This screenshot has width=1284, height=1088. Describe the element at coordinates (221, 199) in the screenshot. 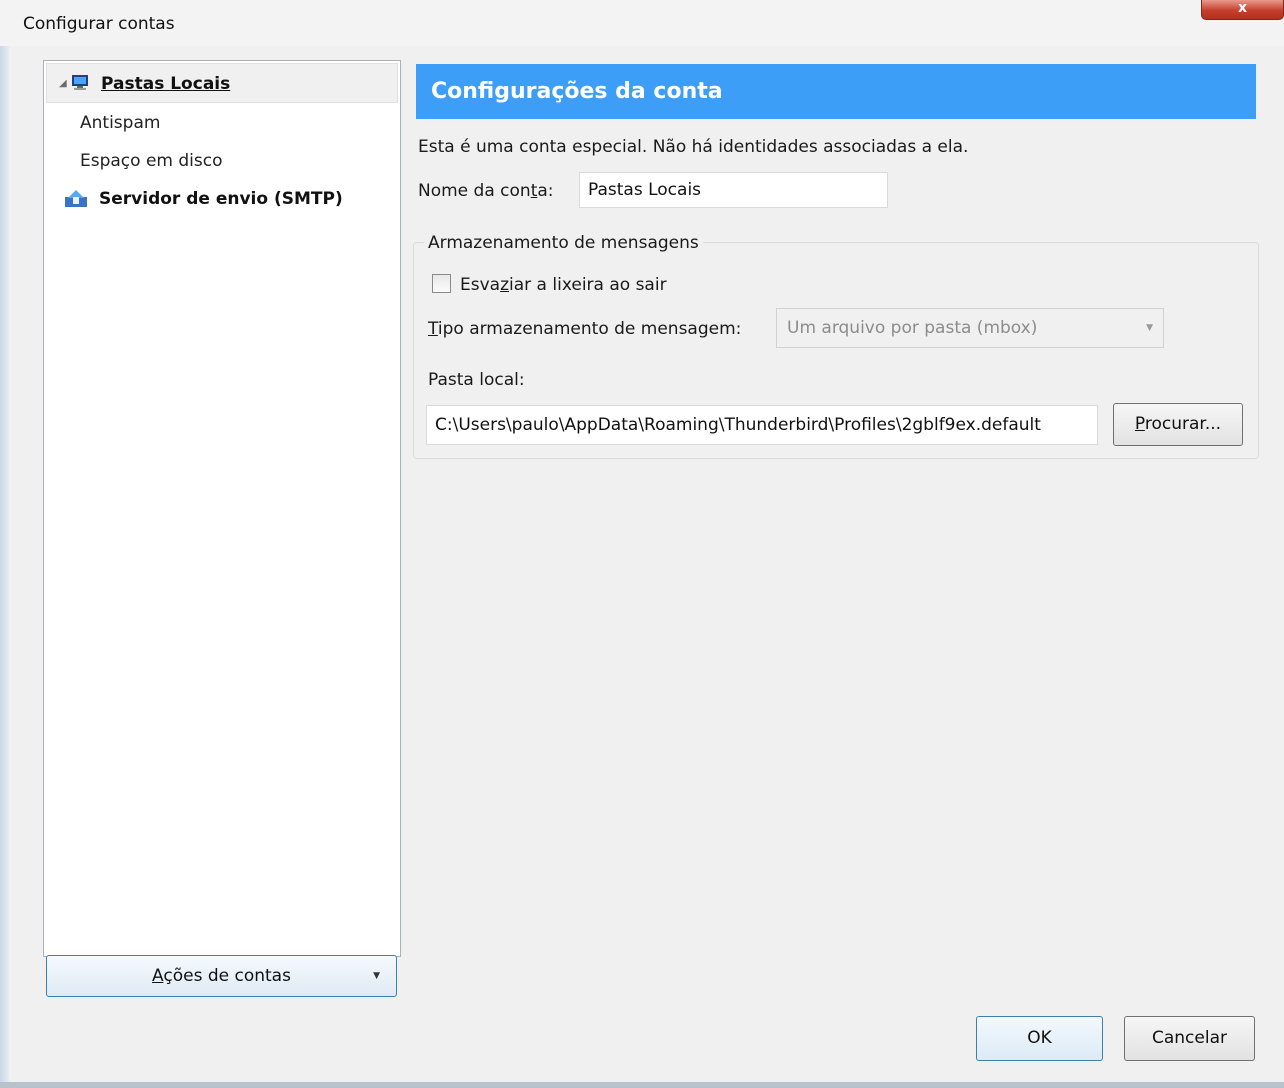

I see `tree-item-label: Servidor de envio (SMTP)` at that location.